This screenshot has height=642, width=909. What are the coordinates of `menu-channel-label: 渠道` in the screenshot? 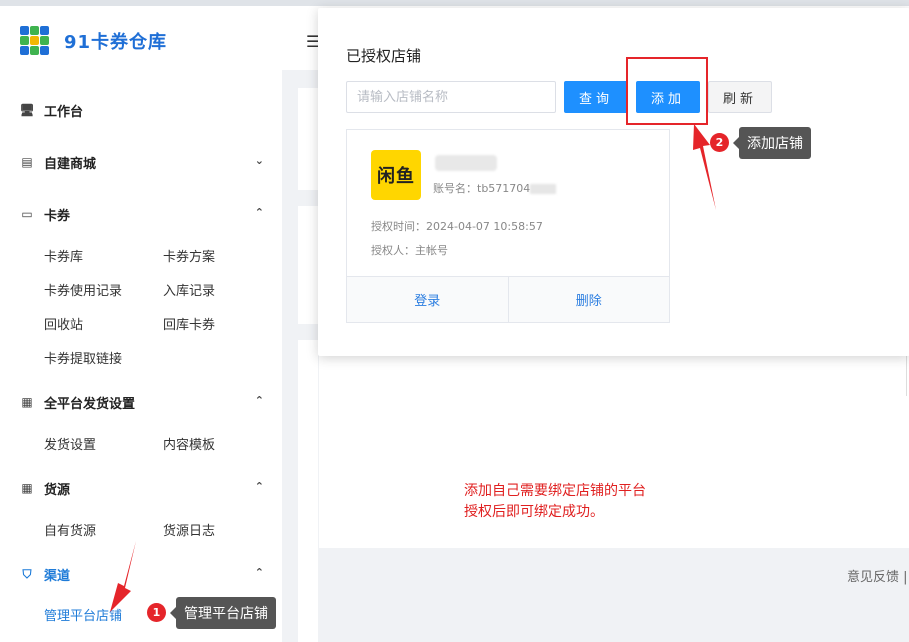 It's located at (57, 576).